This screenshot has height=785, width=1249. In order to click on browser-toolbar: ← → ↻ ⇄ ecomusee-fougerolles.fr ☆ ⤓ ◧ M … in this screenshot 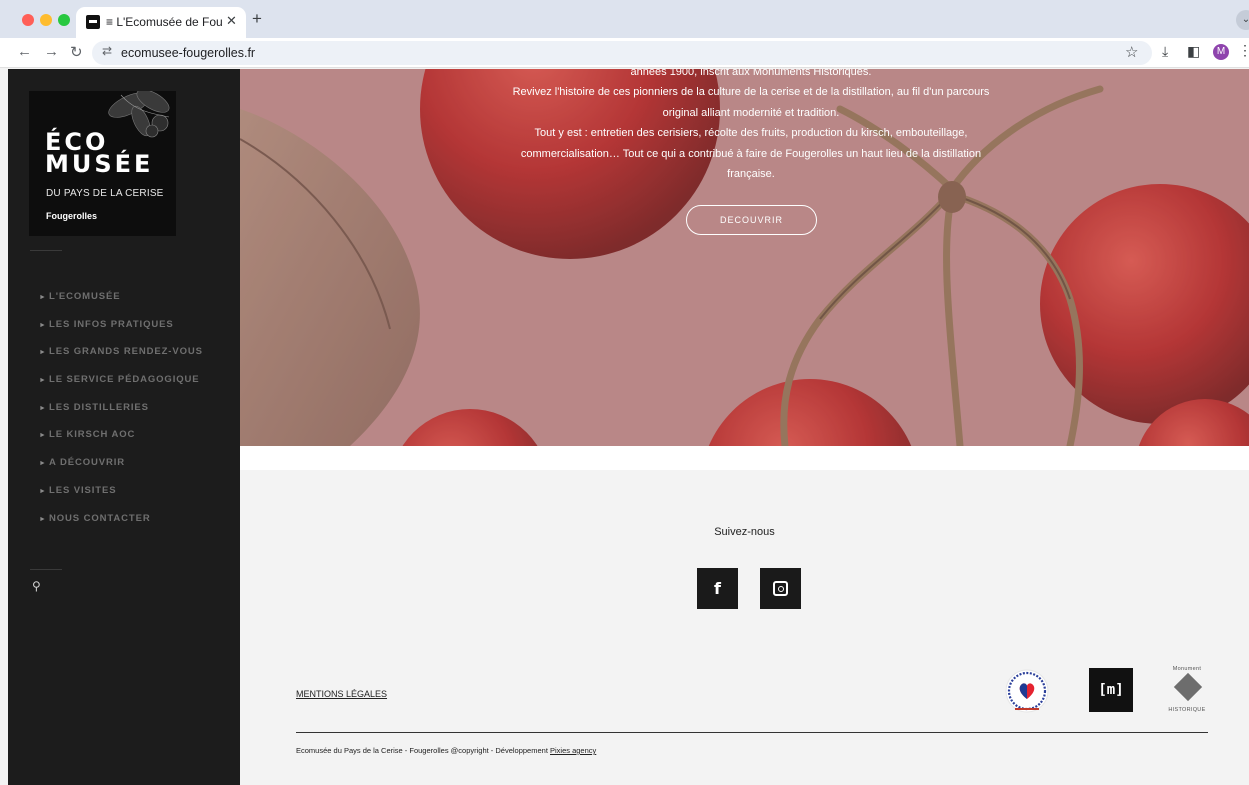, I will do `click(624, 53)`.